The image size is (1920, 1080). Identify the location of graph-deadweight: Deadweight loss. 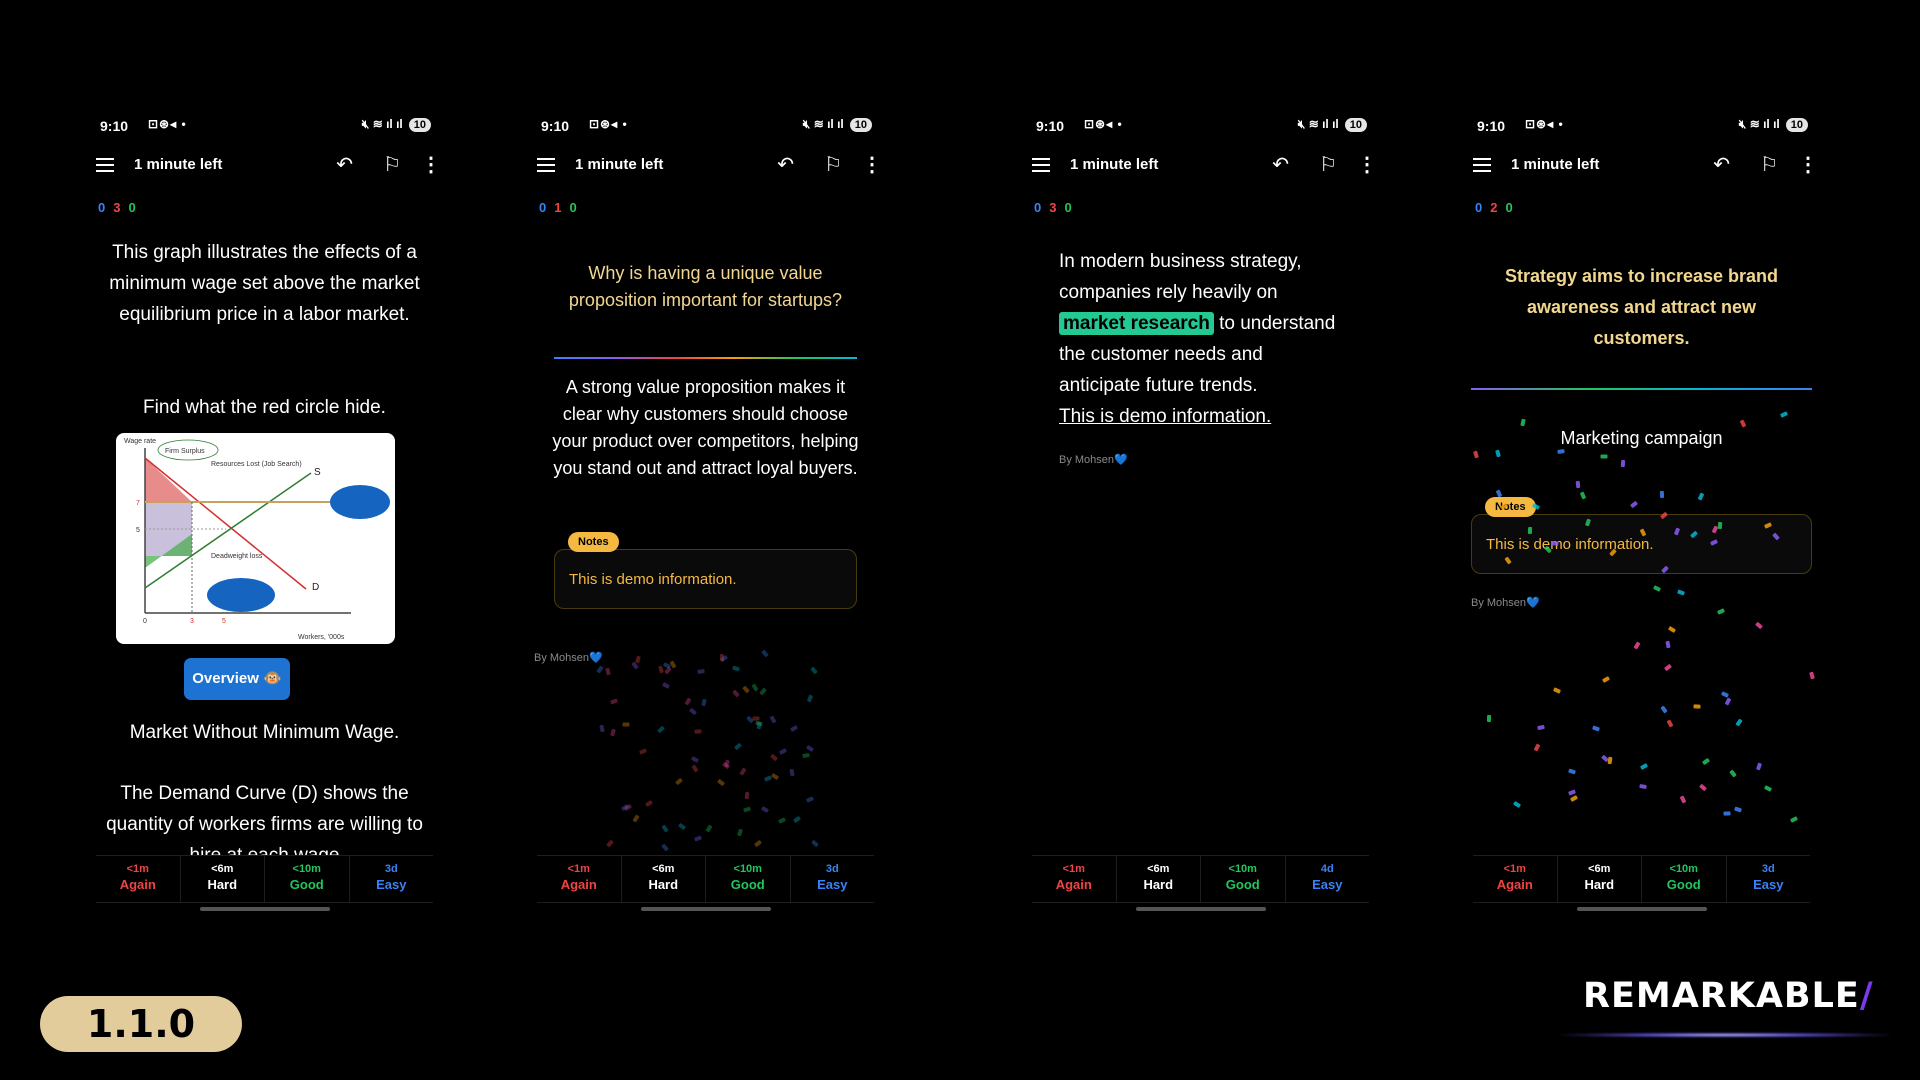
(237, 556).